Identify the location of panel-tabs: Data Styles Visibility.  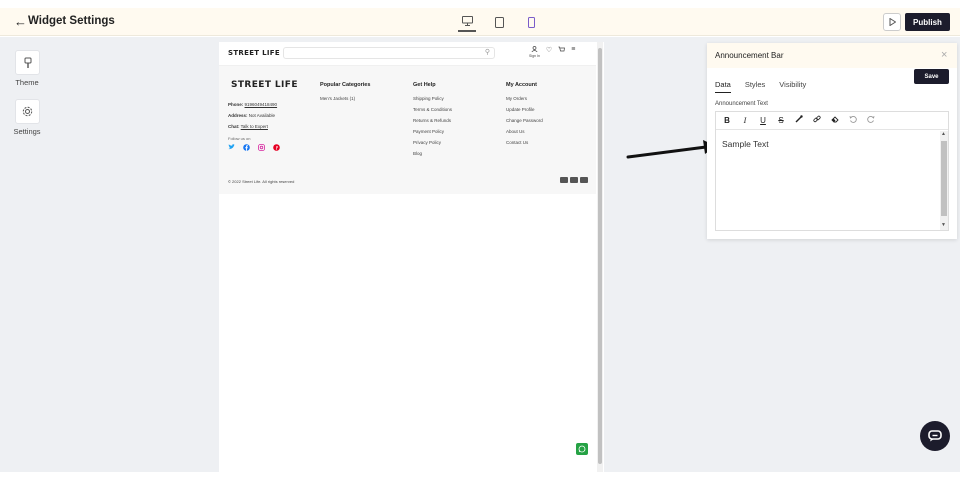
(760, 86).